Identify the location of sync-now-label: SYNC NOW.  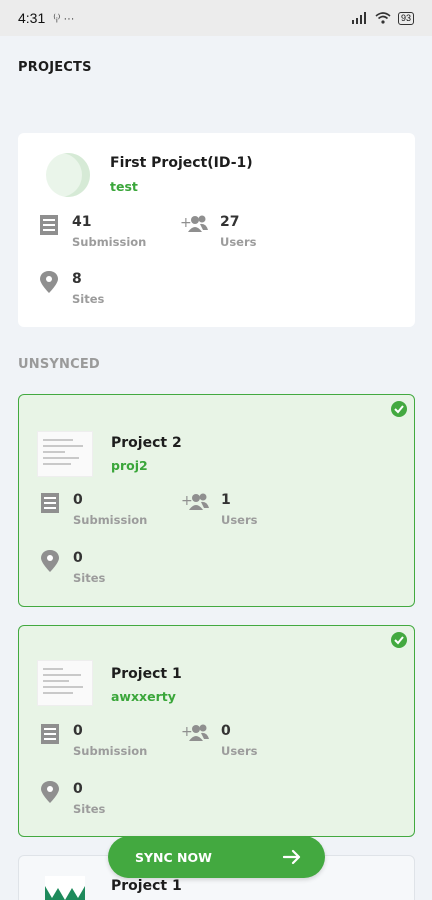
(173, 857).